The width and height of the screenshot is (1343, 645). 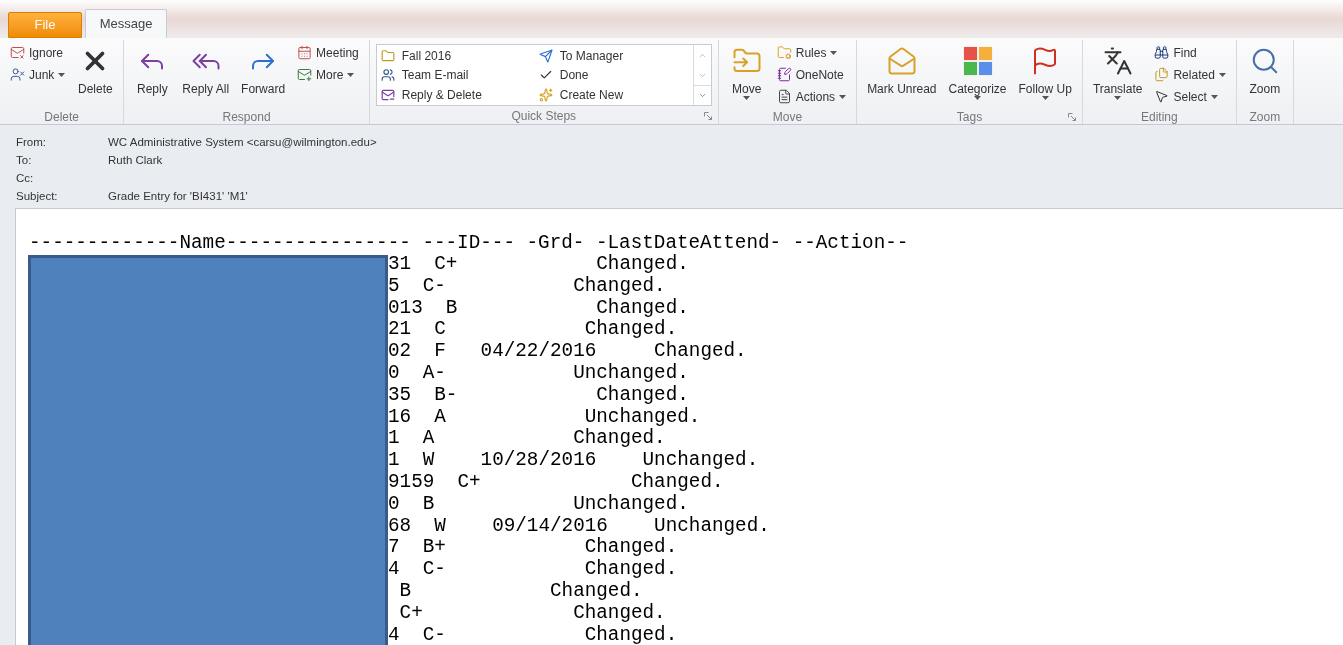 I want to click on ribbon-button: Move, so click(x=746, y=77).